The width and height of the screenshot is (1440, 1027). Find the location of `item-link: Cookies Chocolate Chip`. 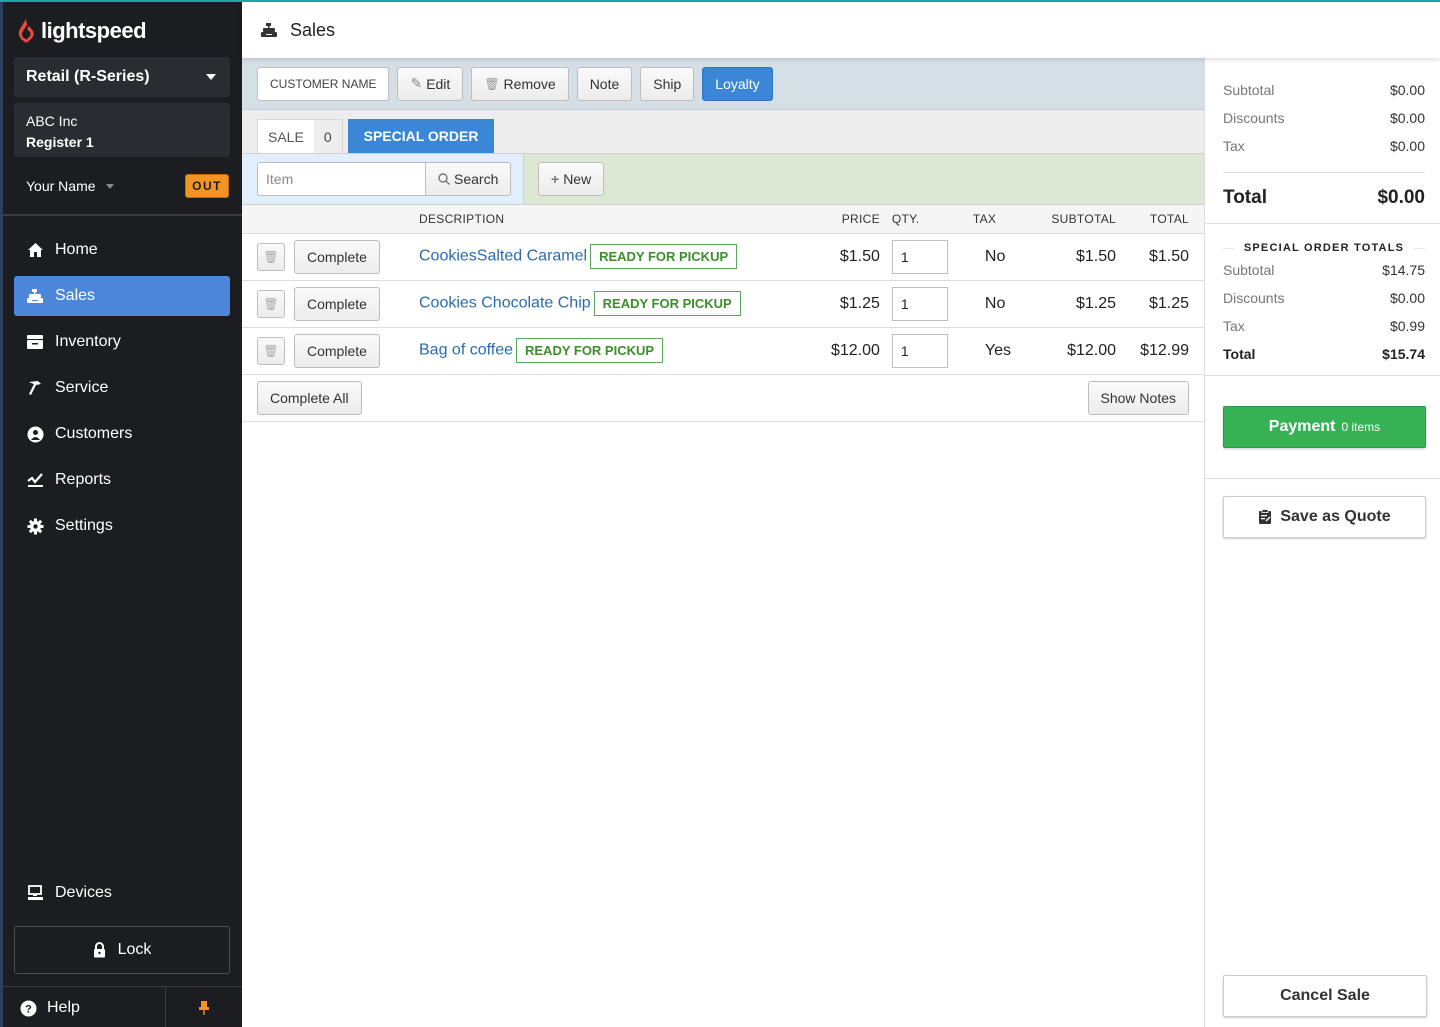

item-link: Cookies Chocolate Chip is located at coordinates (505, 303).